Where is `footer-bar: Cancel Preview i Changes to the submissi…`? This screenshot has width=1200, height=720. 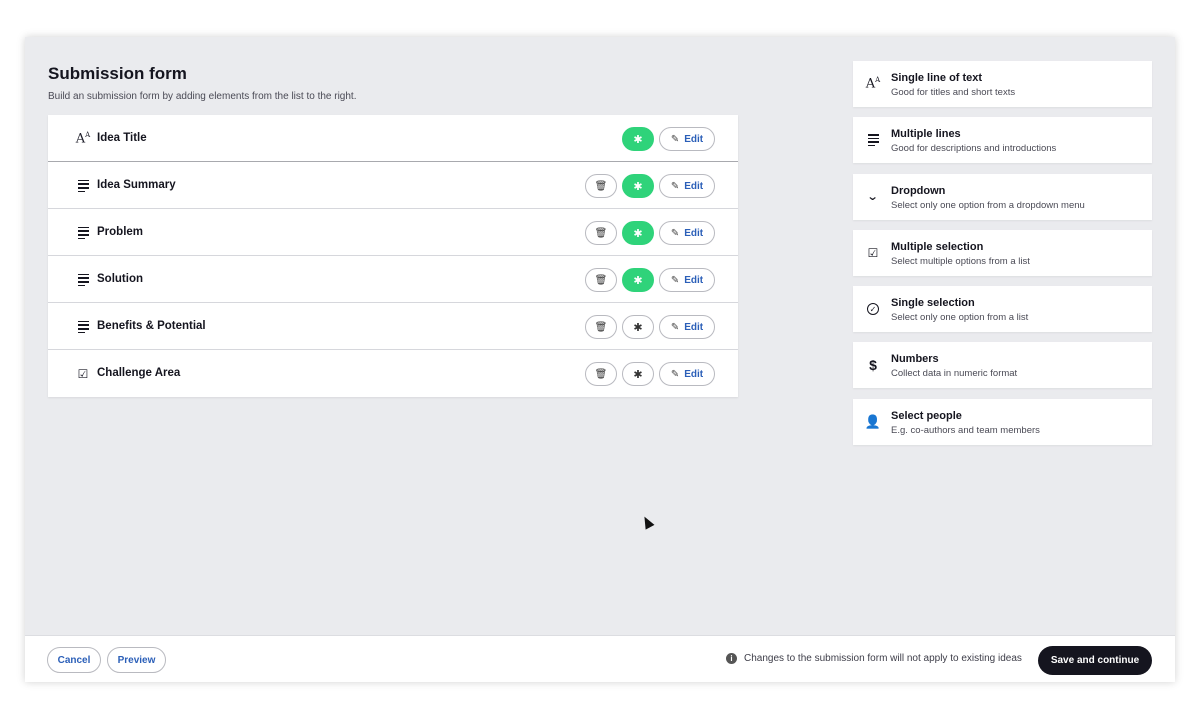 footer-bar: Cancel Preview i Changes to the submissi… is located at coordinates (600, 658).